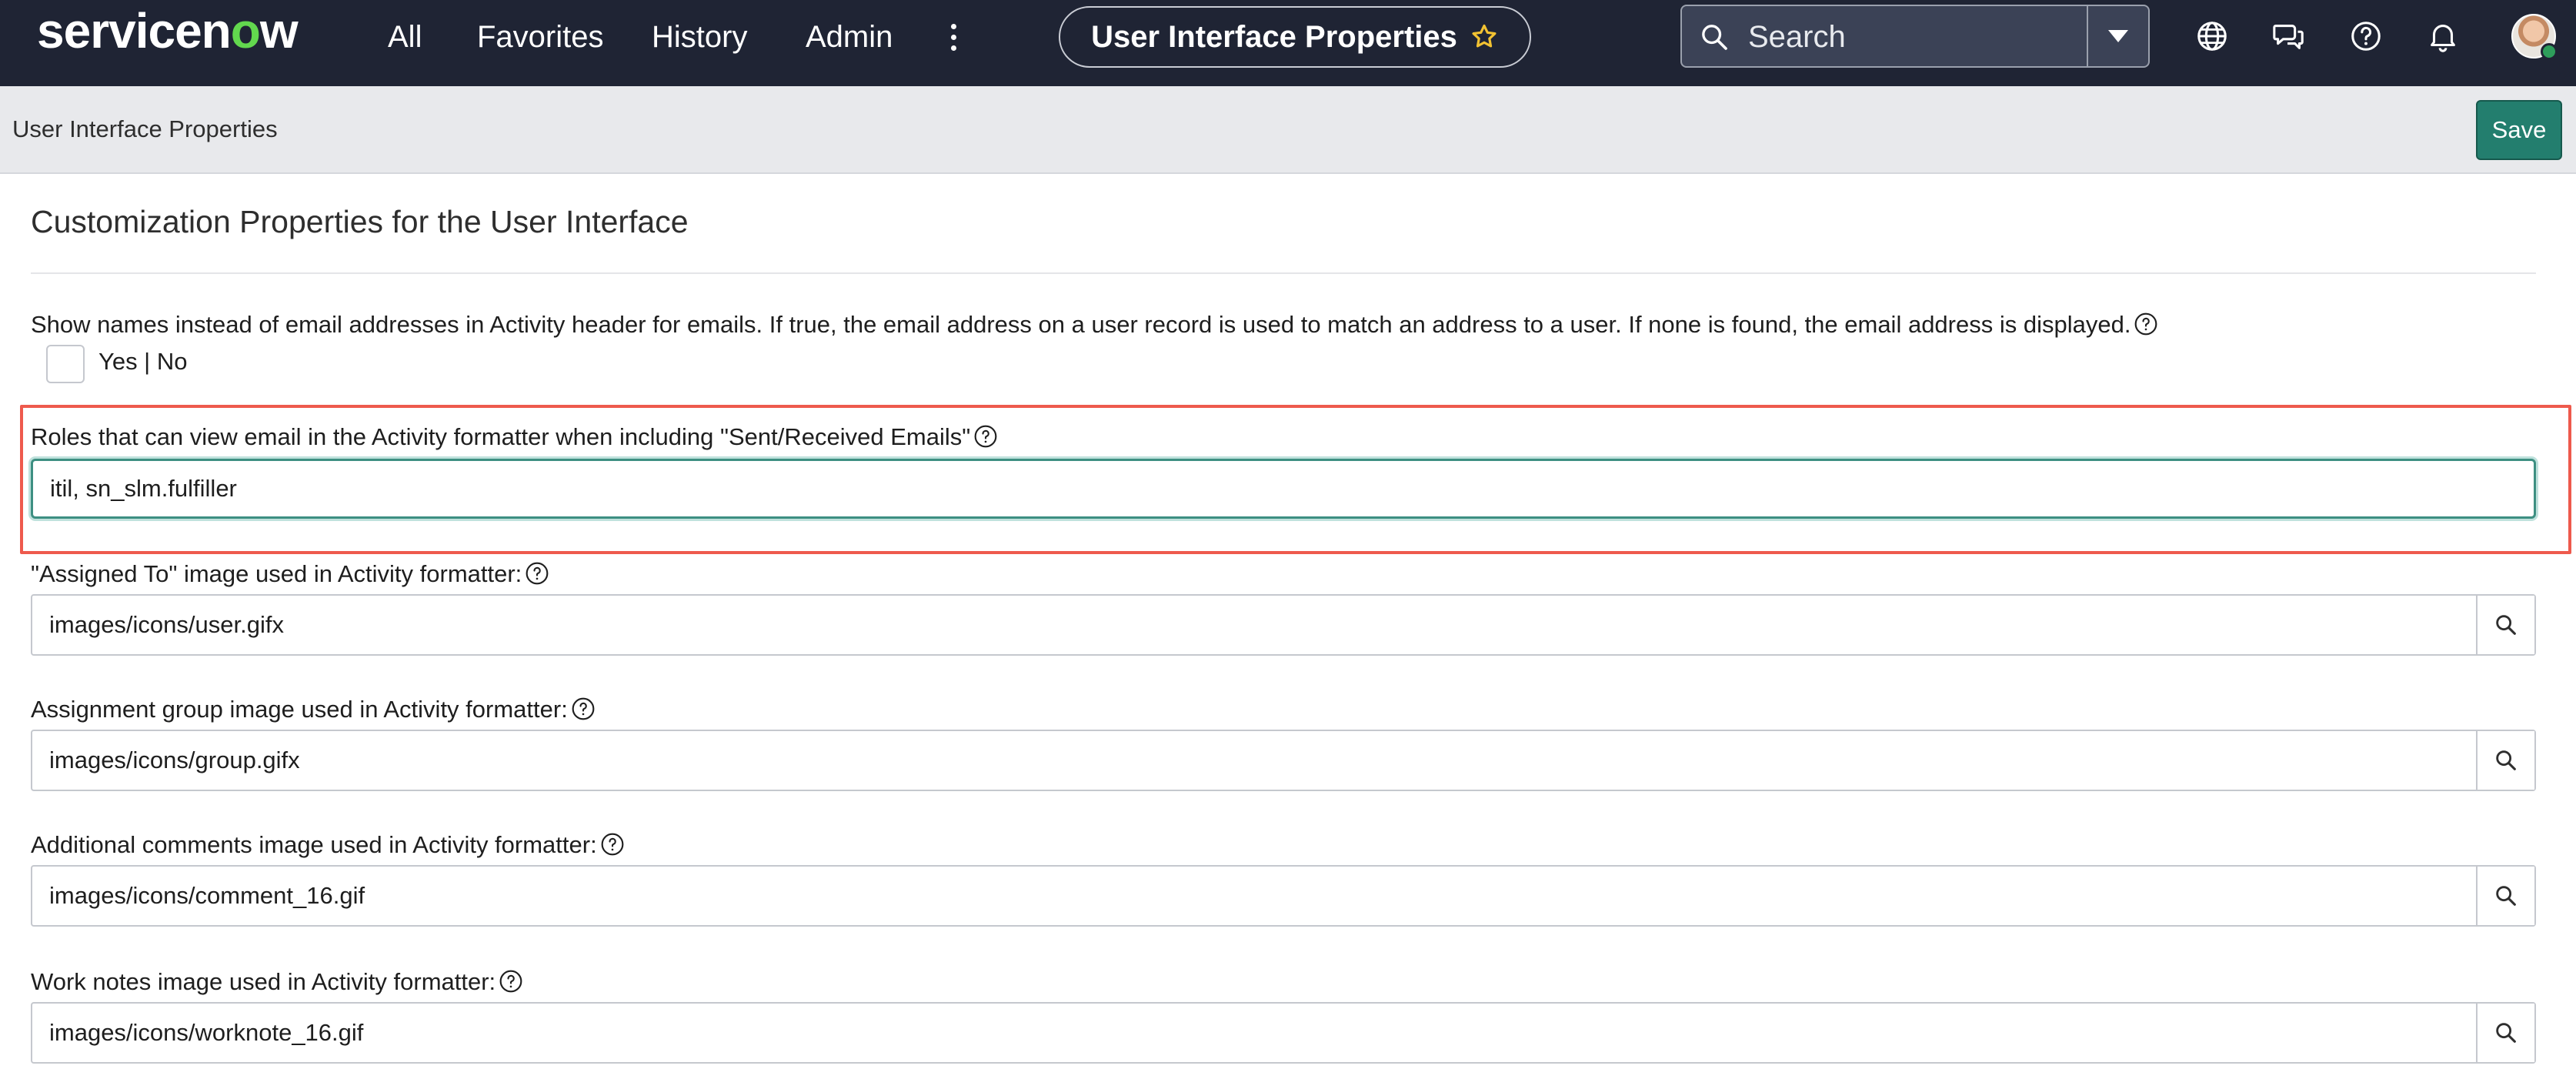  I want to click on work-notes-image-field, so click(1283, 1033).